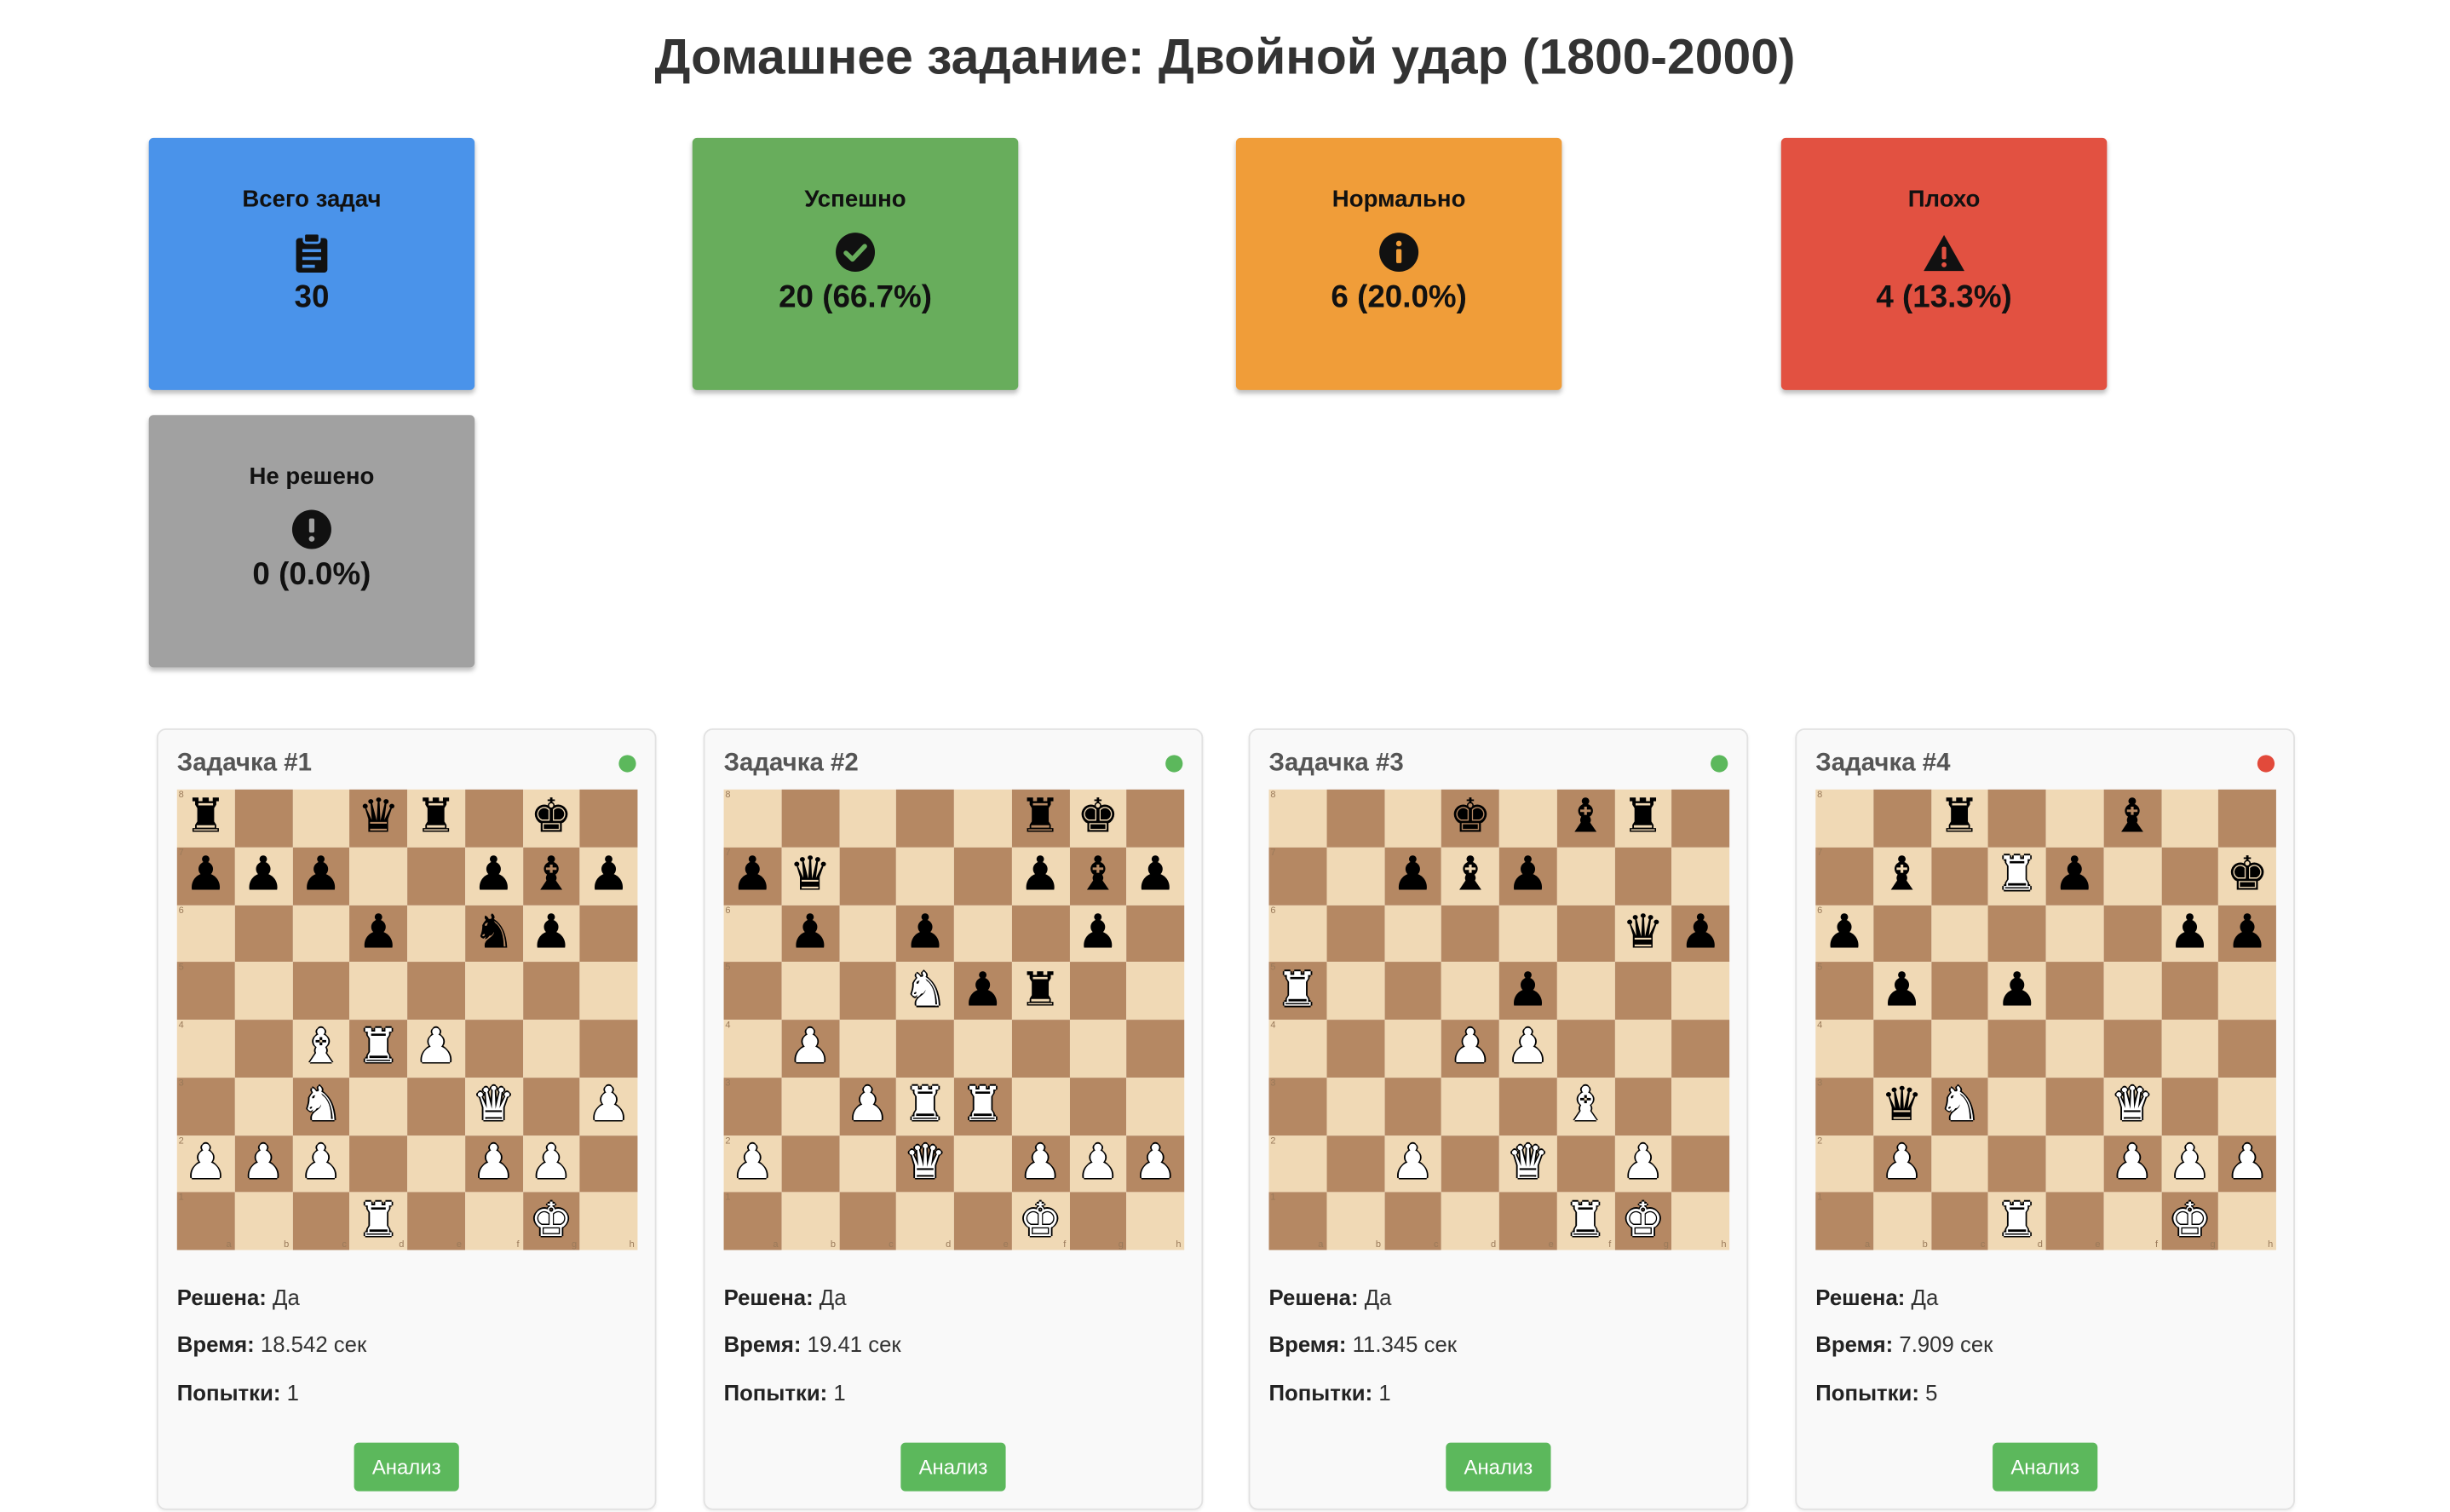 Image resolution: width=2450 pixels, height=1512 pixels. I want to click on square-e1: e, so click(983, 1221).